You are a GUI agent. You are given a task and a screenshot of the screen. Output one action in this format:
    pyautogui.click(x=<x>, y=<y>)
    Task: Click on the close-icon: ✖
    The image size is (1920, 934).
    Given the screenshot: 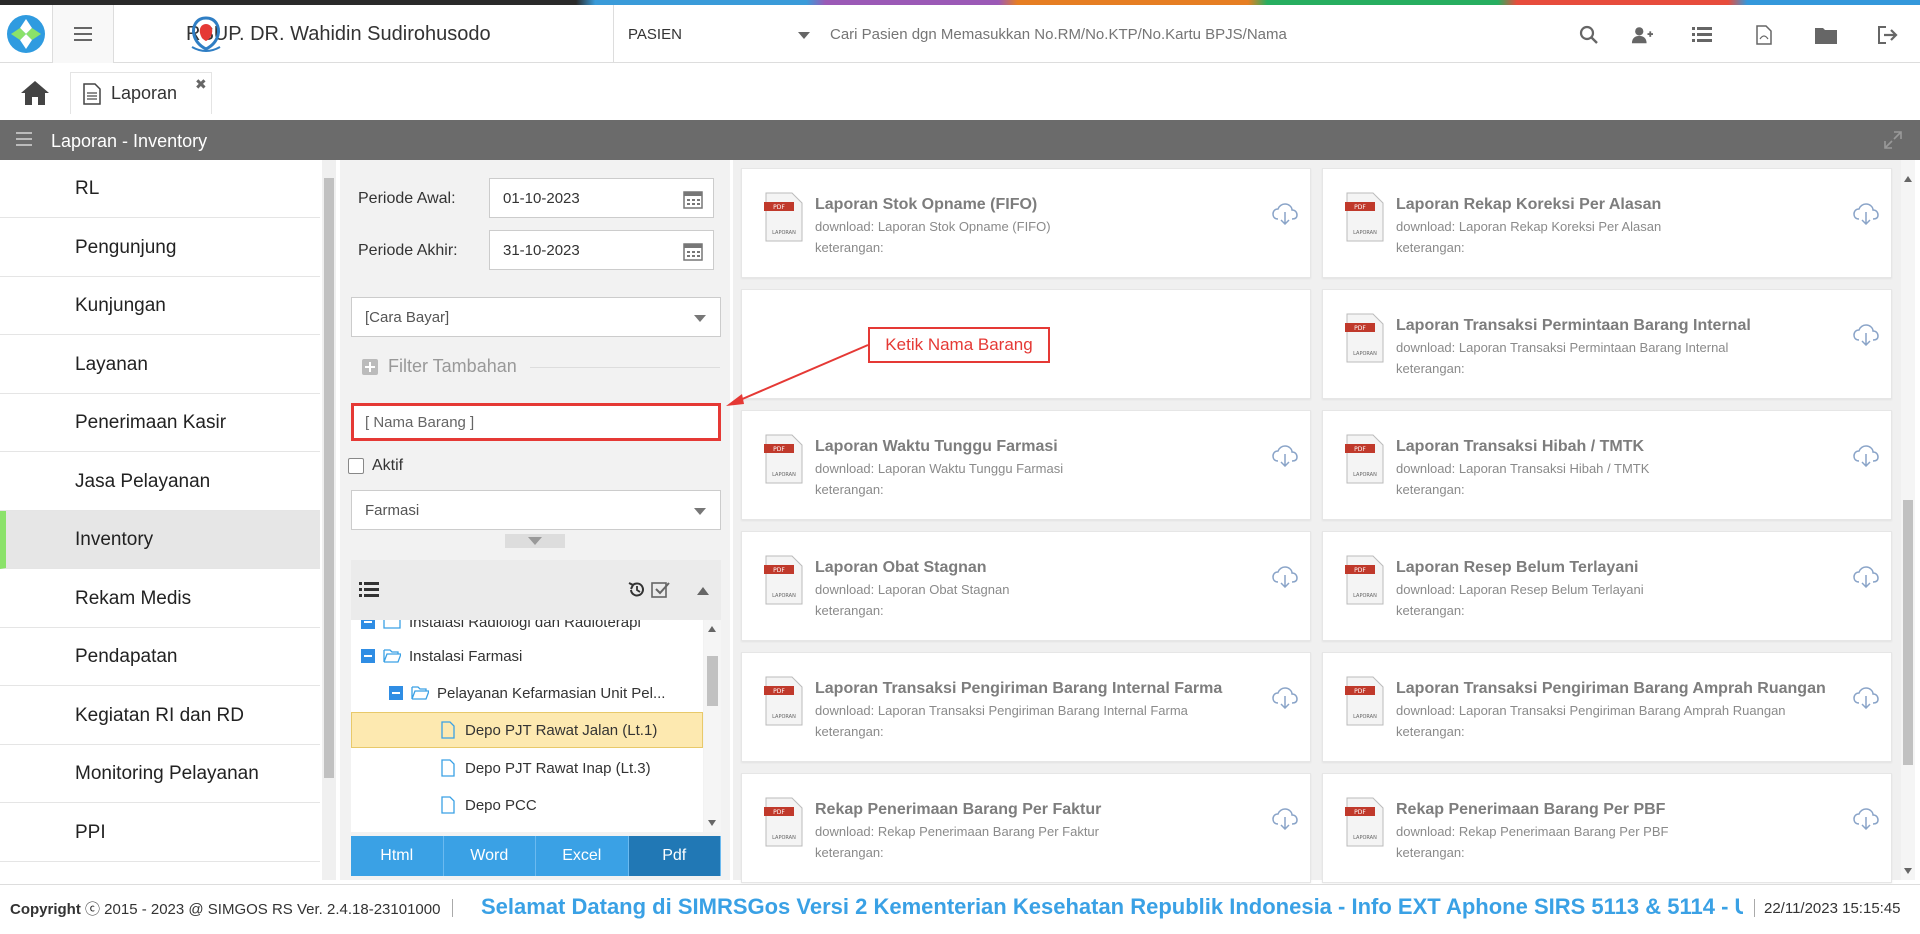 What is the action you would take?
    pyautogui.click(x=201, y=84)
    